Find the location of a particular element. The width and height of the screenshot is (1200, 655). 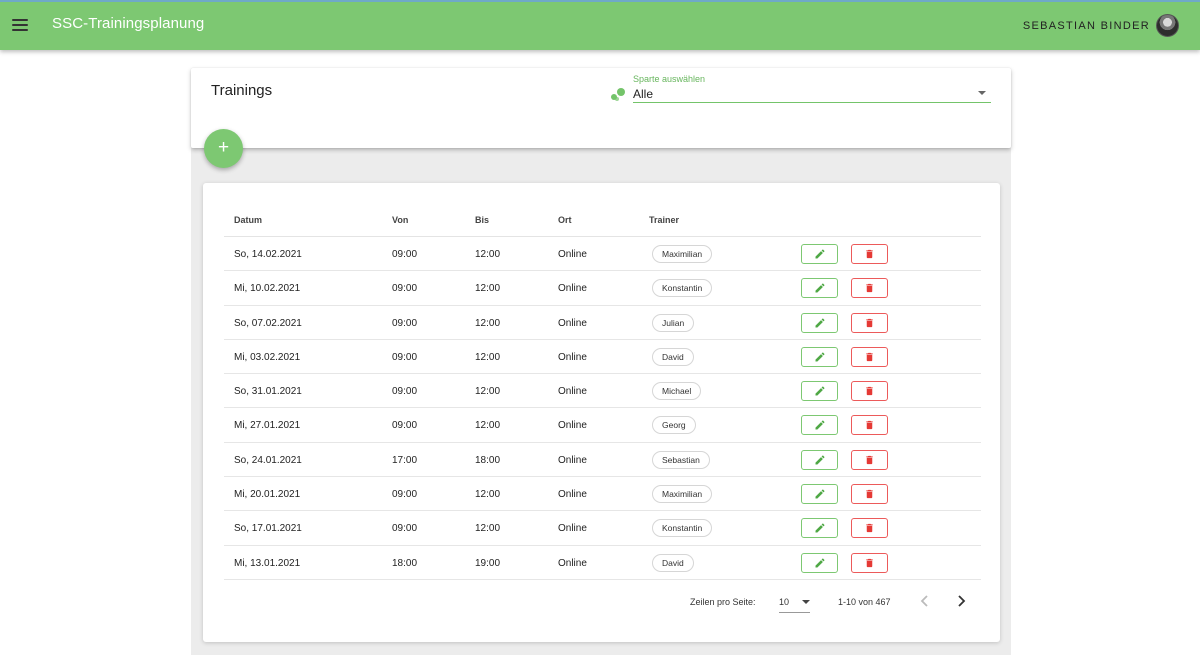

app-bar: SSC-Trainingsplanung SEBASTIAN BINDER is located at coordinates (600, 25).